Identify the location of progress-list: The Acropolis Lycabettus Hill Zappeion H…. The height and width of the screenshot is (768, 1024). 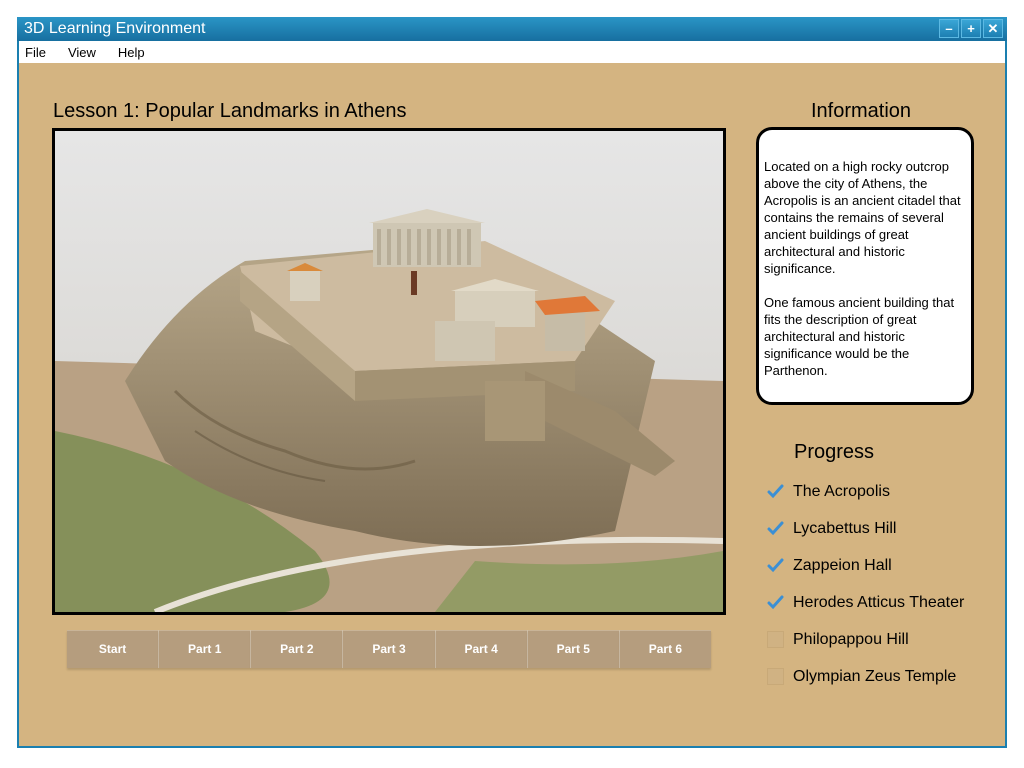
(865, 584).